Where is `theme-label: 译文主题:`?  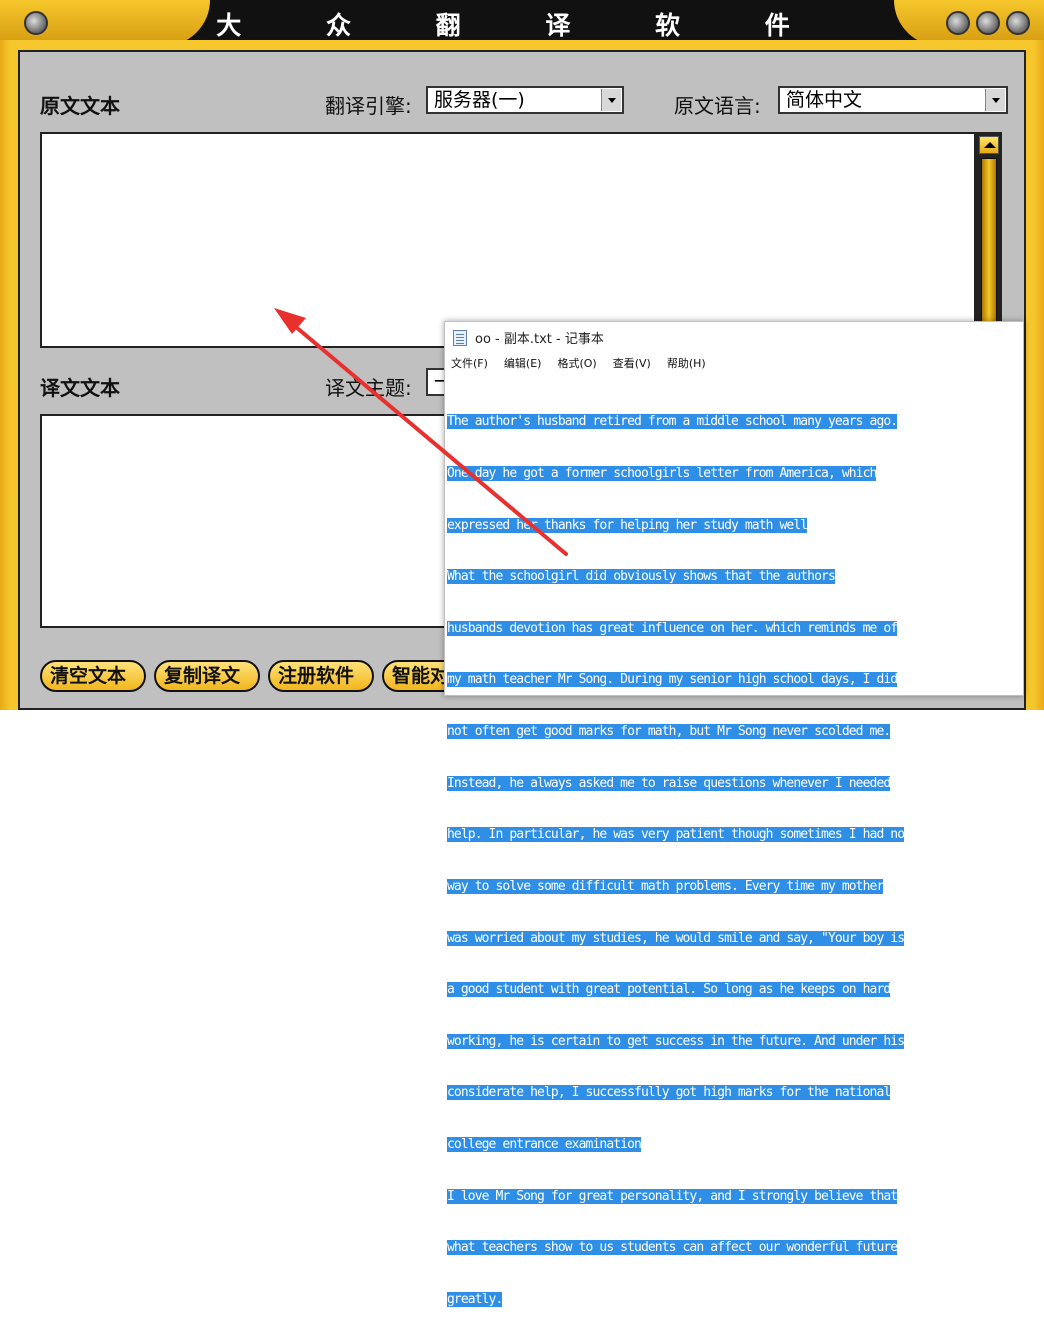 theme-label: 译文主题: is located at coordinates (368, 388).